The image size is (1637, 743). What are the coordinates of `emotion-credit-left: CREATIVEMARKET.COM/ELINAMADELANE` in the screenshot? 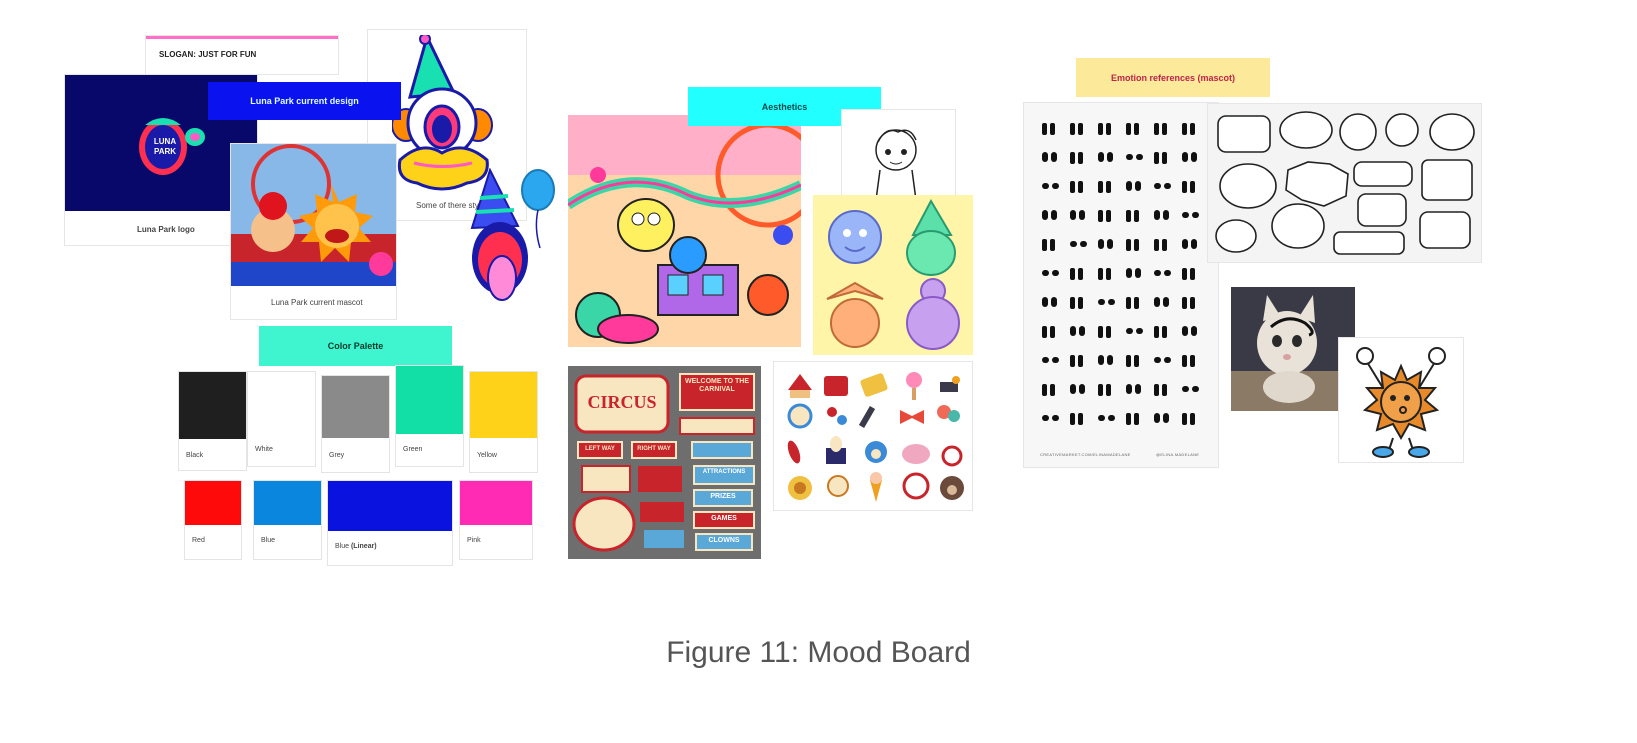 It's located at (1085, 454).